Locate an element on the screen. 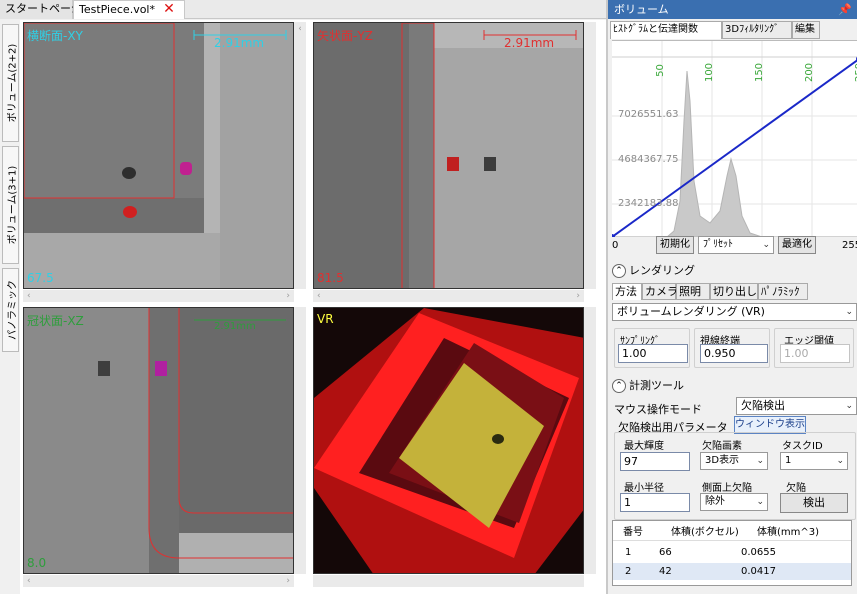  min-radius-input: 1 is located at coordinates (655, 502).